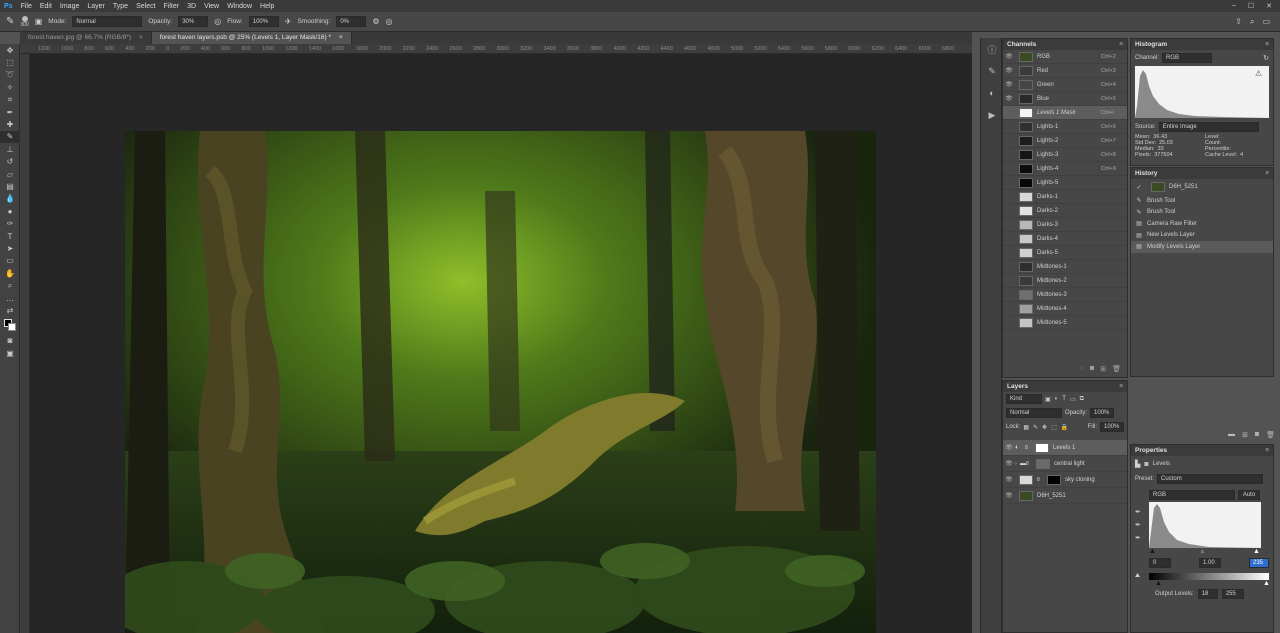 This screenshot has width=1280, height=633. What do you see at coordinates (1035, 427) in the screenshot?
I see `lock-pixels-icon: ✎` at bounding box center [1035, 427].